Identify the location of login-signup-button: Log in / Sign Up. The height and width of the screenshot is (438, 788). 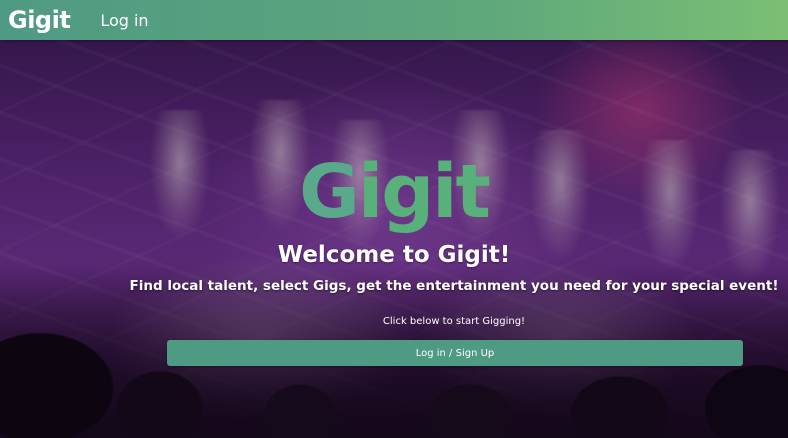
(455, 353).